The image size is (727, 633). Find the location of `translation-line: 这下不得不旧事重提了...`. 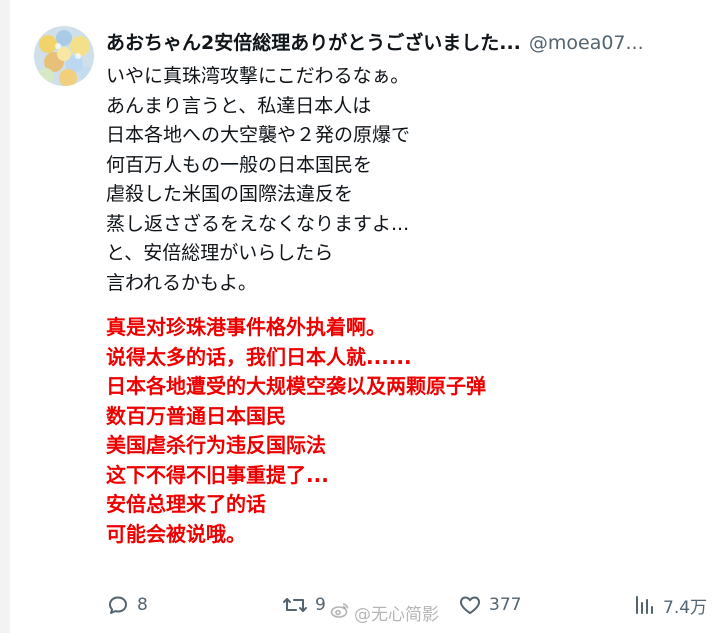

translation-line: 这下不得不旧事重提了... is located at coordinates (217, 474).